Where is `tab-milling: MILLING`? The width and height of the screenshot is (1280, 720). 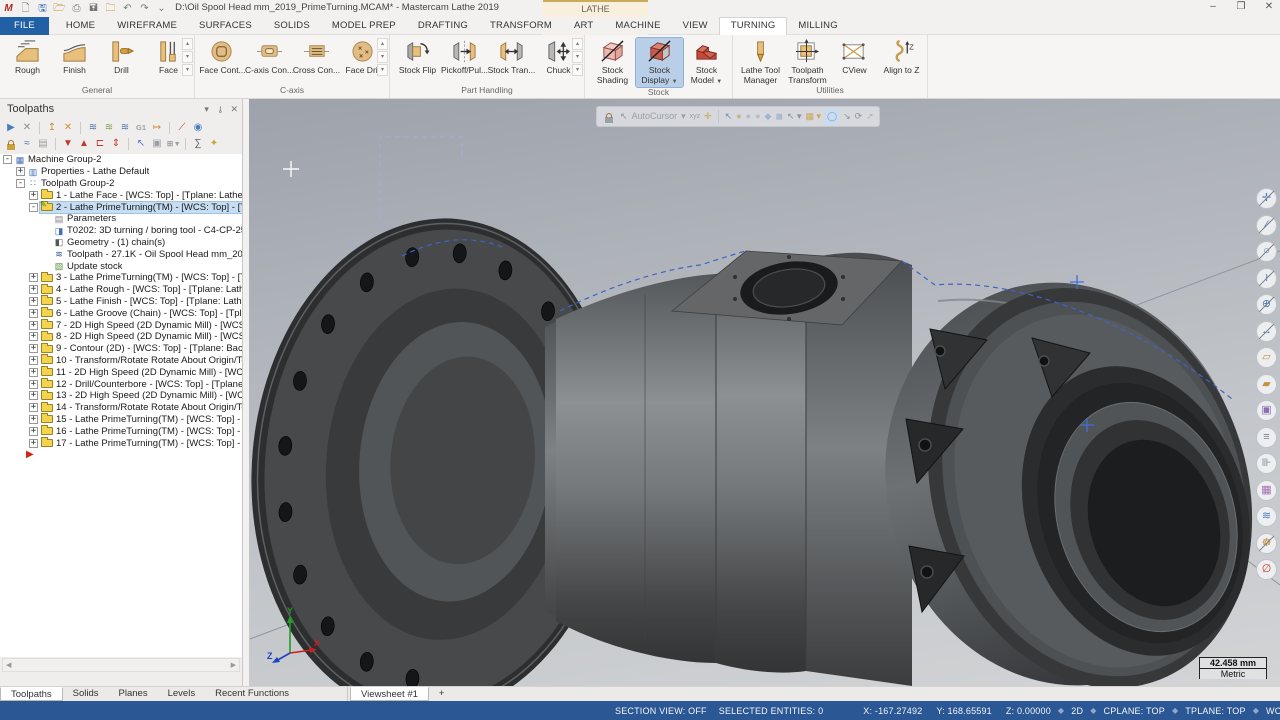
tab-milling: MILLING is located at coordinates (817, 26).